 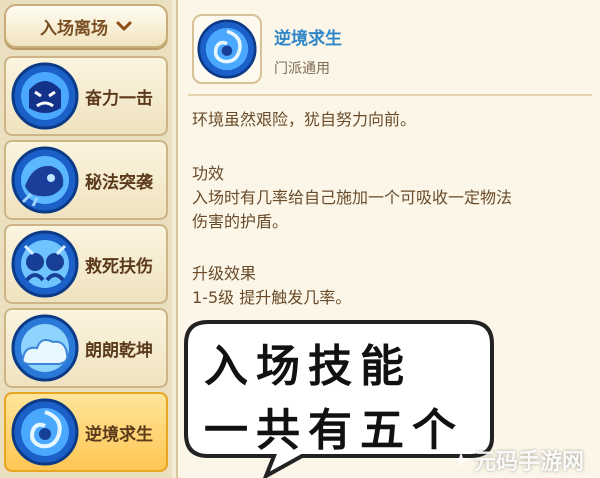 I want to click on watermark: 元码手游网, so click(x=518, y=460).